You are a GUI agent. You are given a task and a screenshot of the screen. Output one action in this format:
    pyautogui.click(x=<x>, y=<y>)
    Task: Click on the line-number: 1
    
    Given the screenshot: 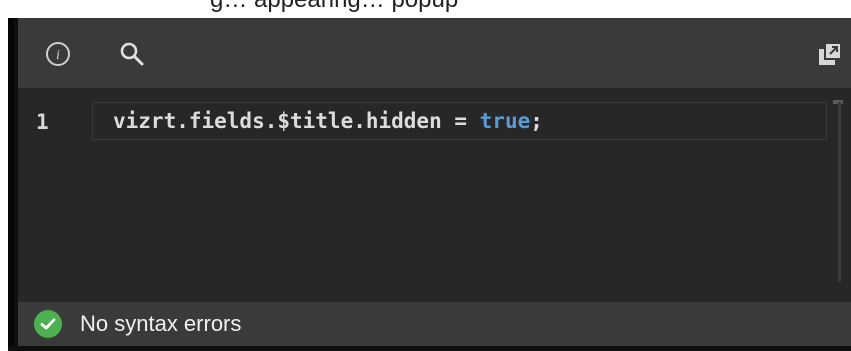 What is the action you would take?
    pyautogui.click(x=42, y=122)
    